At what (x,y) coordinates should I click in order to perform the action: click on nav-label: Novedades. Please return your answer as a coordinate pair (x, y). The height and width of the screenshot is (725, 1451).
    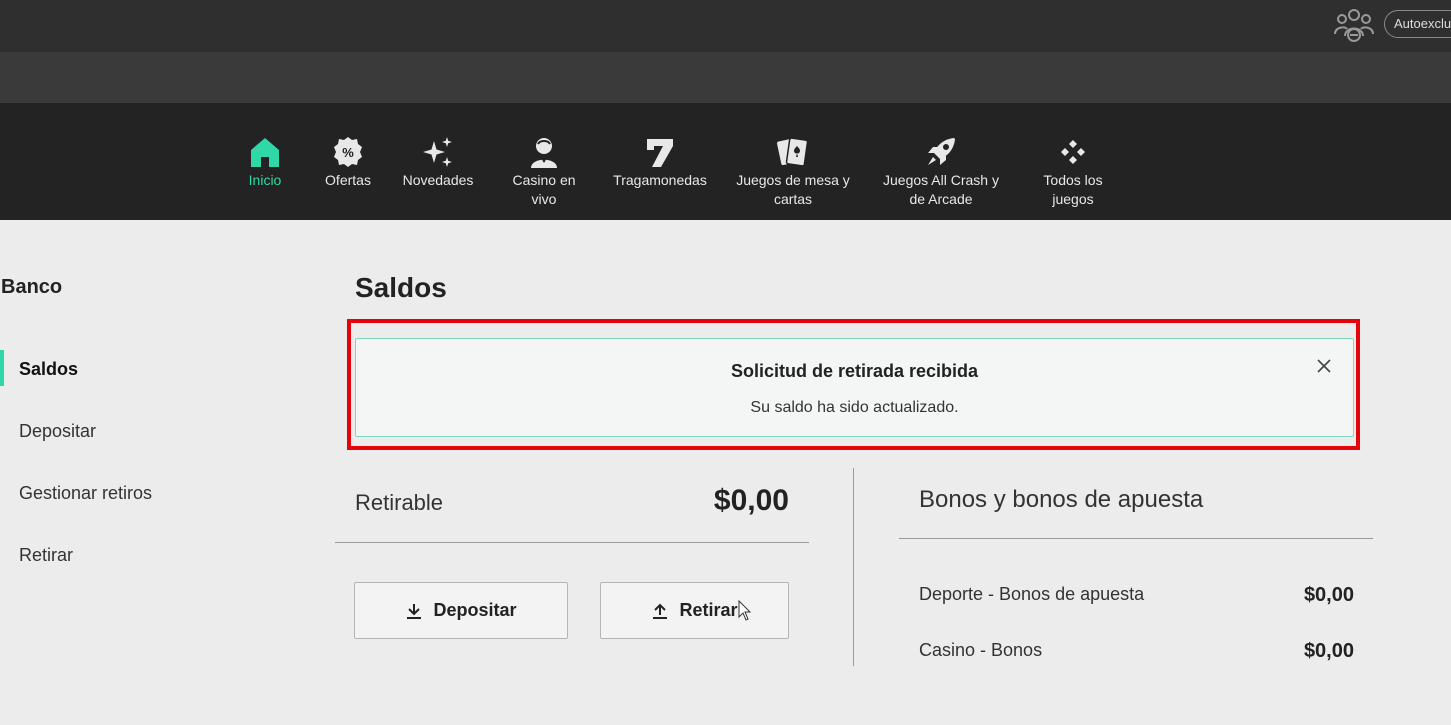
    Looking at the image, I should click on (438, 180).